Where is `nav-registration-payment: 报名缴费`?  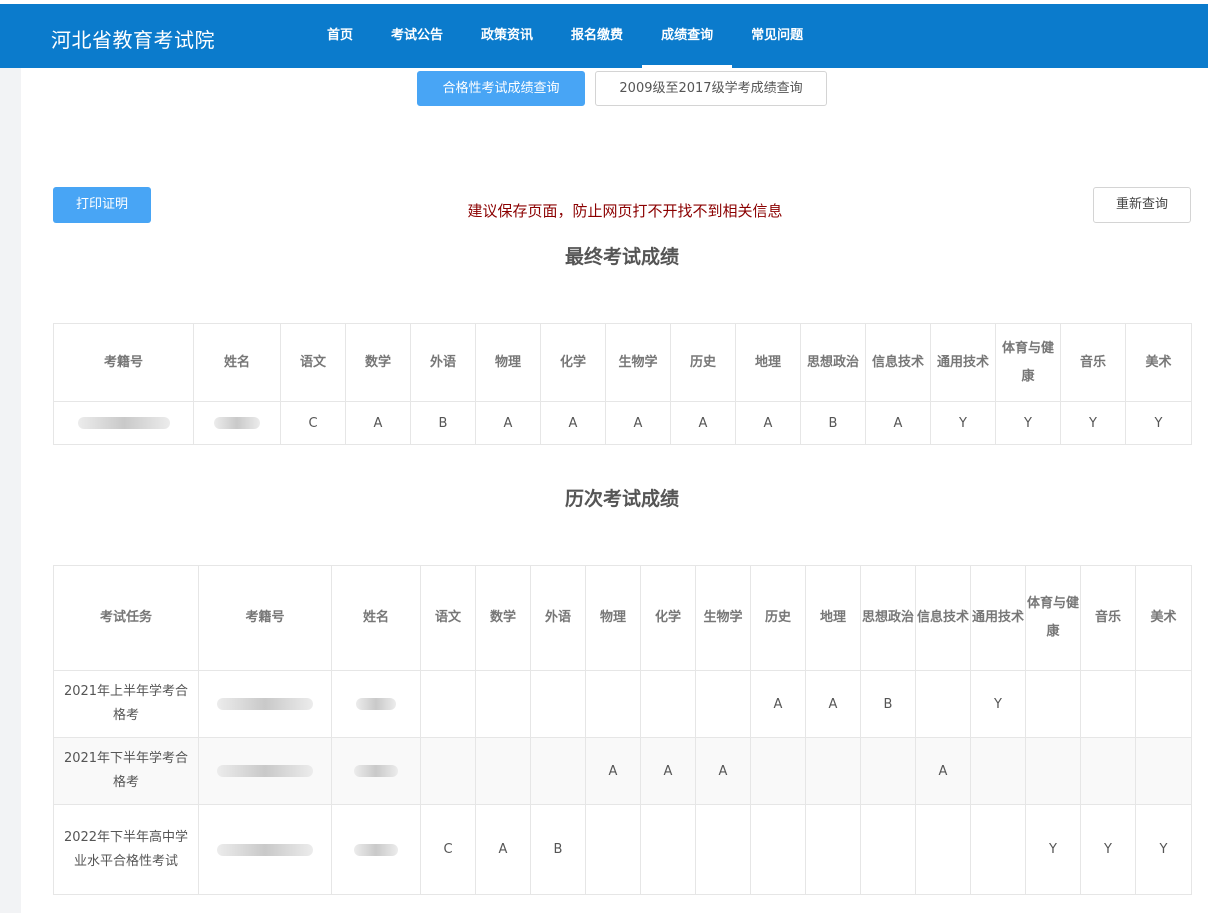
nav-registration-payment: 报名缴费 is located at coordinates (597, 36).